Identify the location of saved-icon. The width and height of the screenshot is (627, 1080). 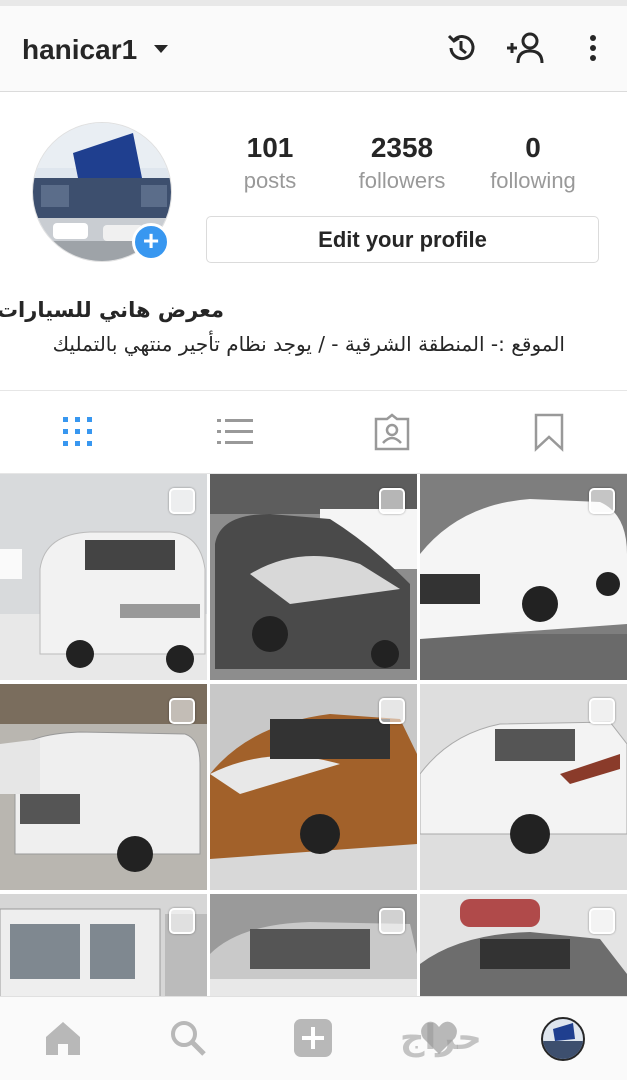
(549, 432).